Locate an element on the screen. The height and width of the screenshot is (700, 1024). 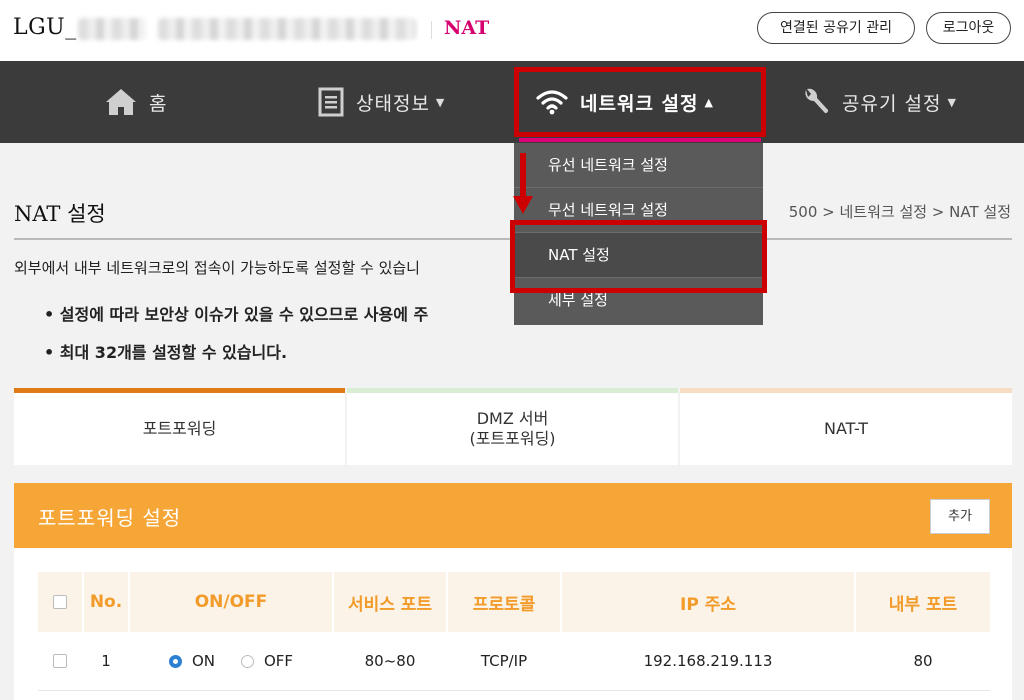
home-icon is located at coordinates (121, 102).